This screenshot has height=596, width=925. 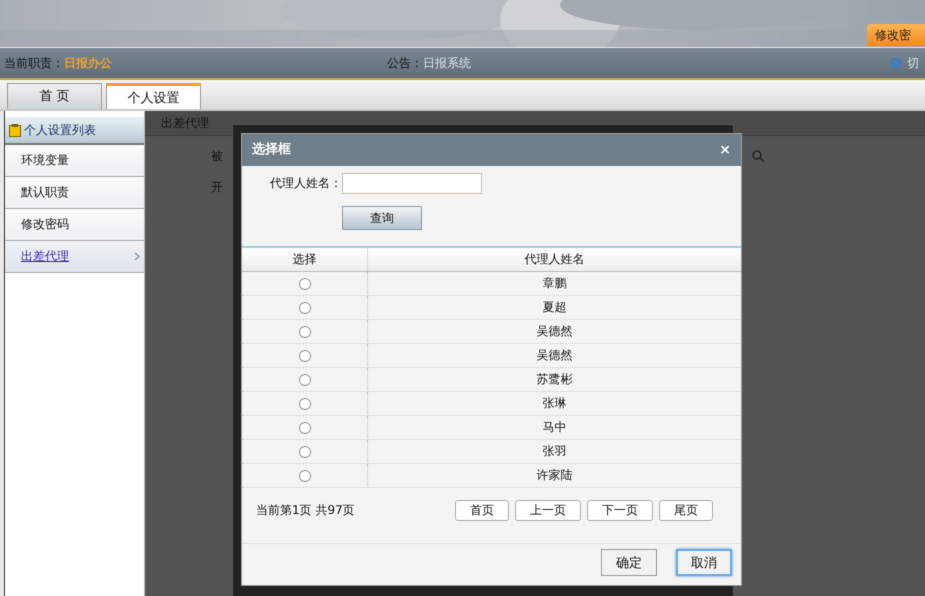 I want to click on tab: 个人设置, so click(x=153, y=96).